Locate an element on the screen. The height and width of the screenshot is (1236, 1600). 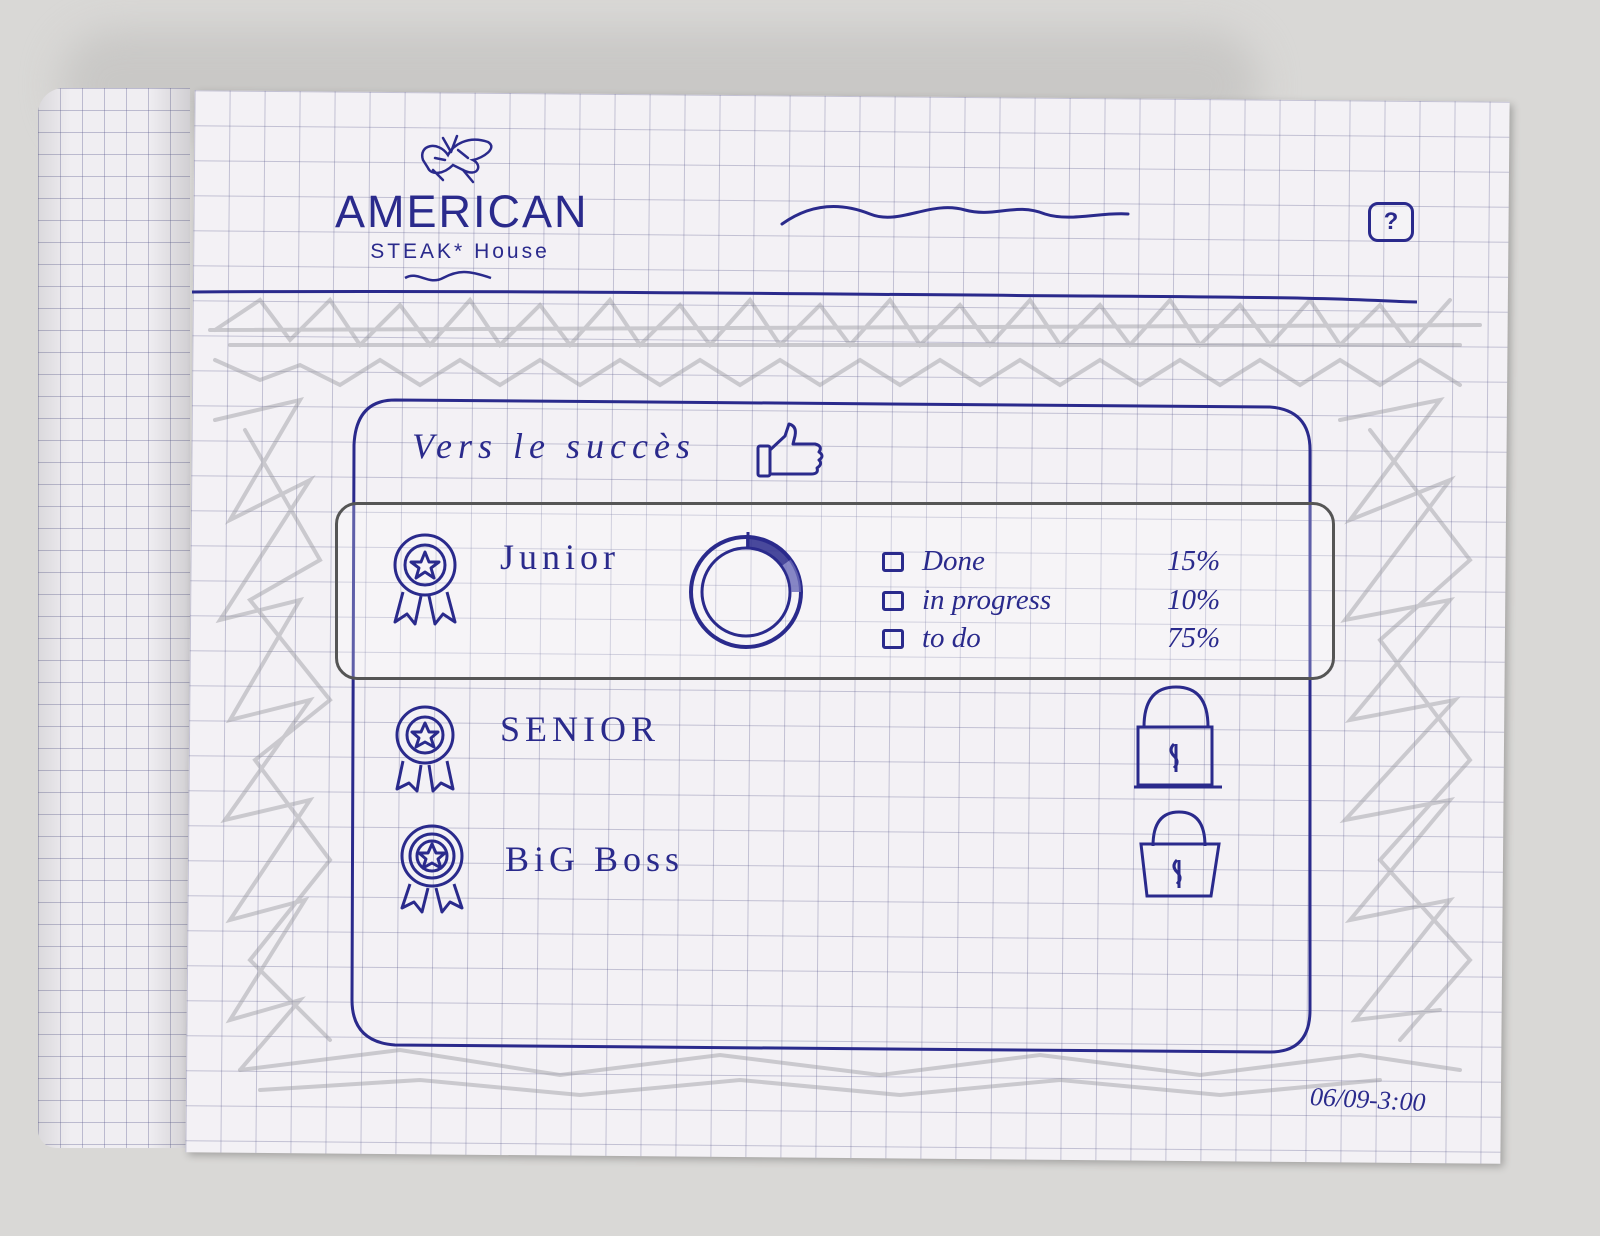
logo-main-text: AMERICAN is located at coordinates (462, 211).